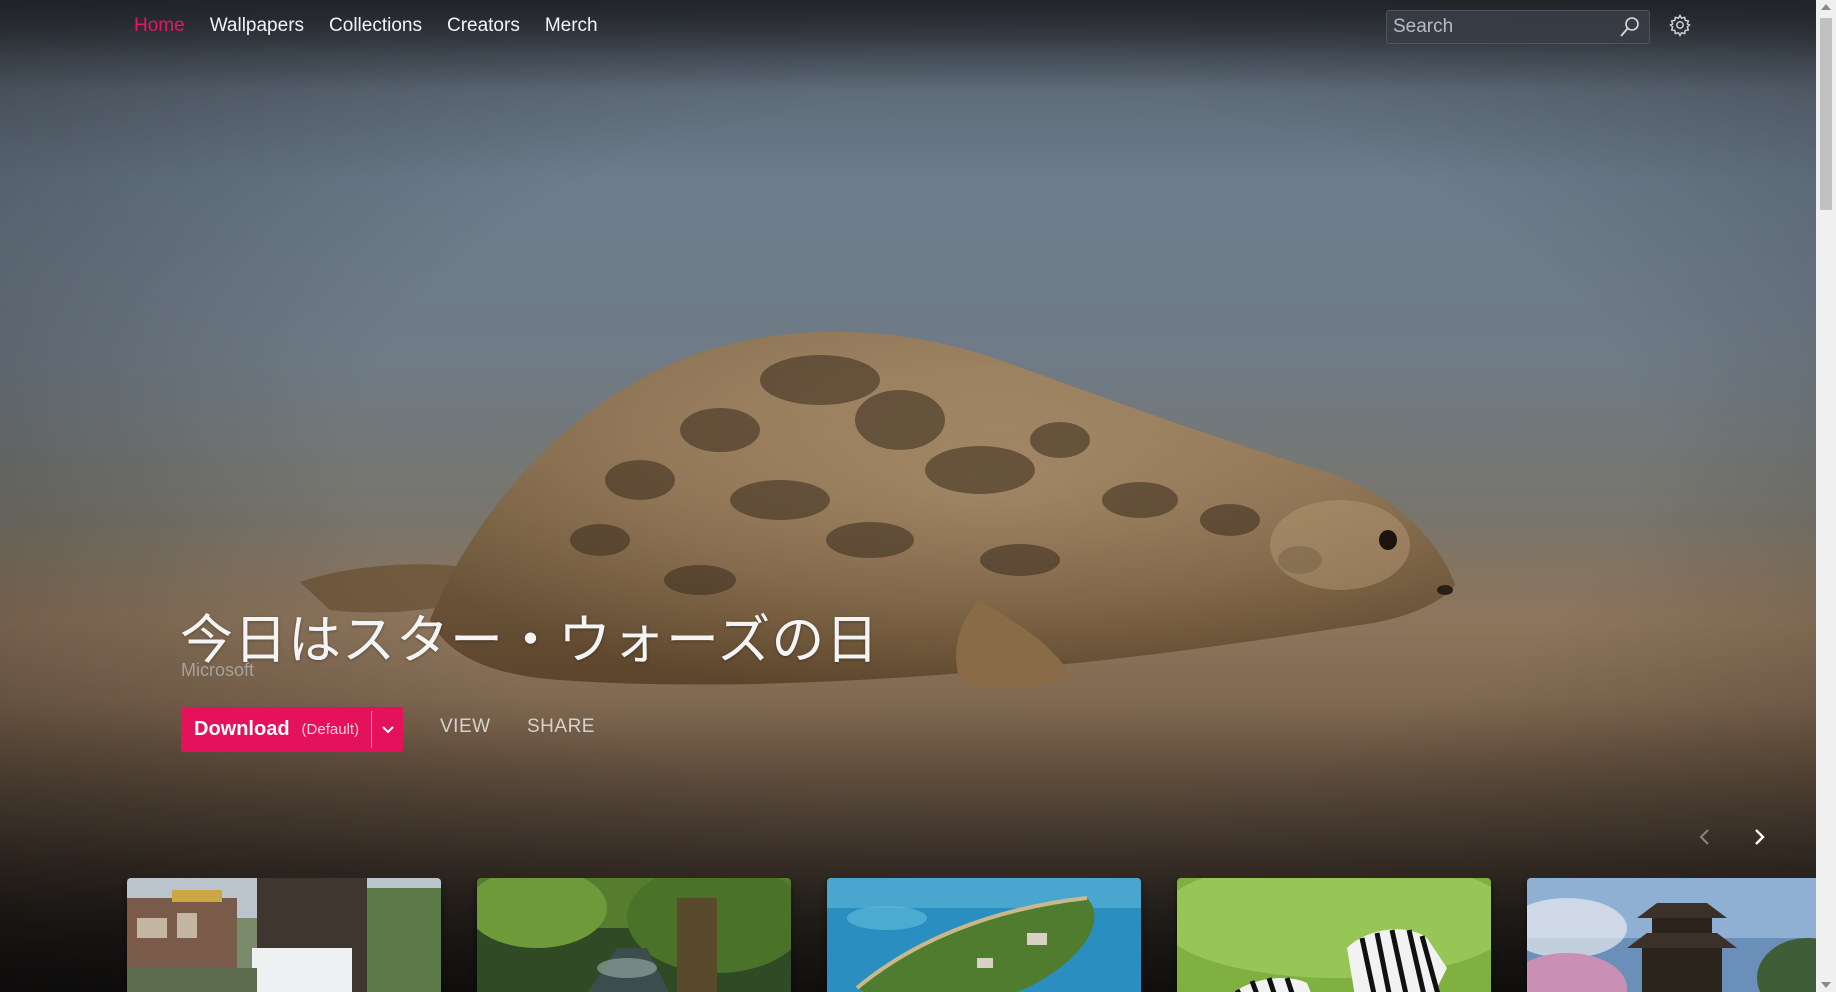 The width and height of the screenshot is (1836, 992). I want to click on download-split-button: Download (Default), so click(292, 729).